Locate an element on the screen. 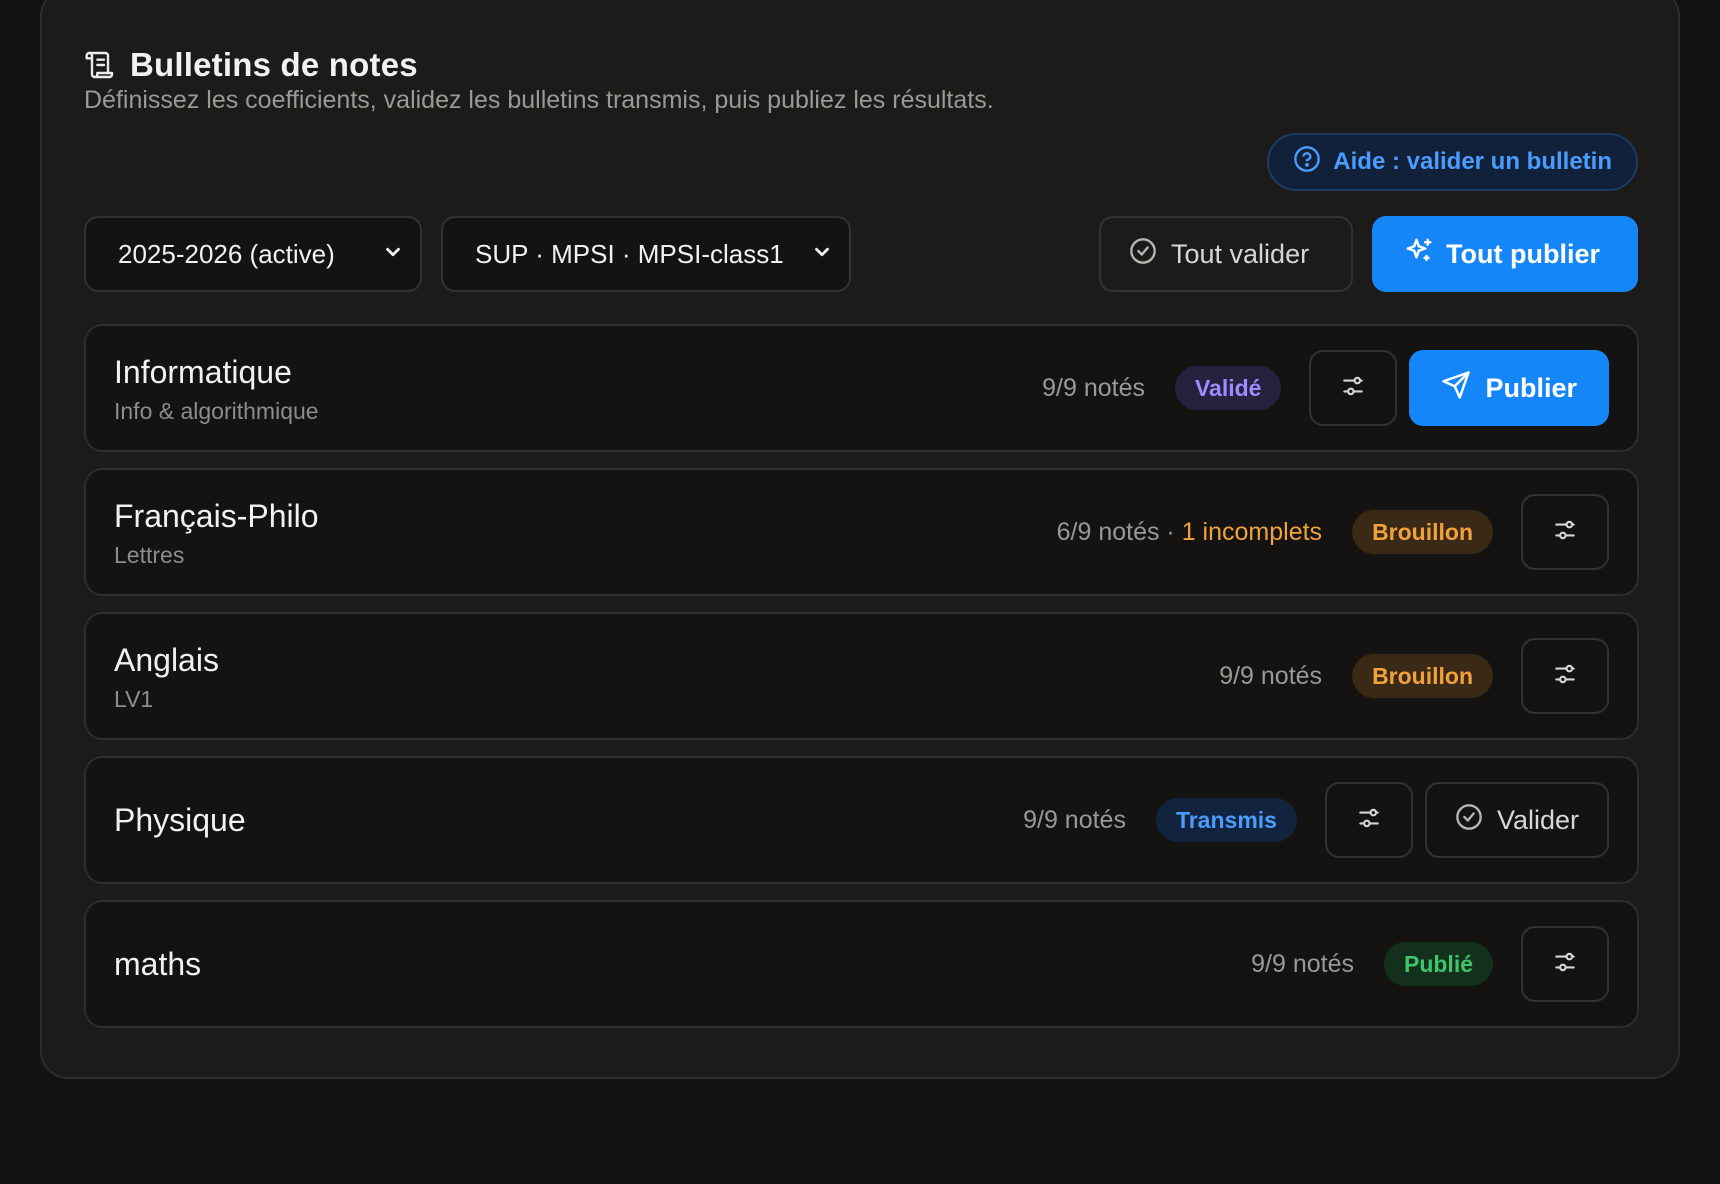  status-badge: Transmis is located at coordinates (1226, 820).